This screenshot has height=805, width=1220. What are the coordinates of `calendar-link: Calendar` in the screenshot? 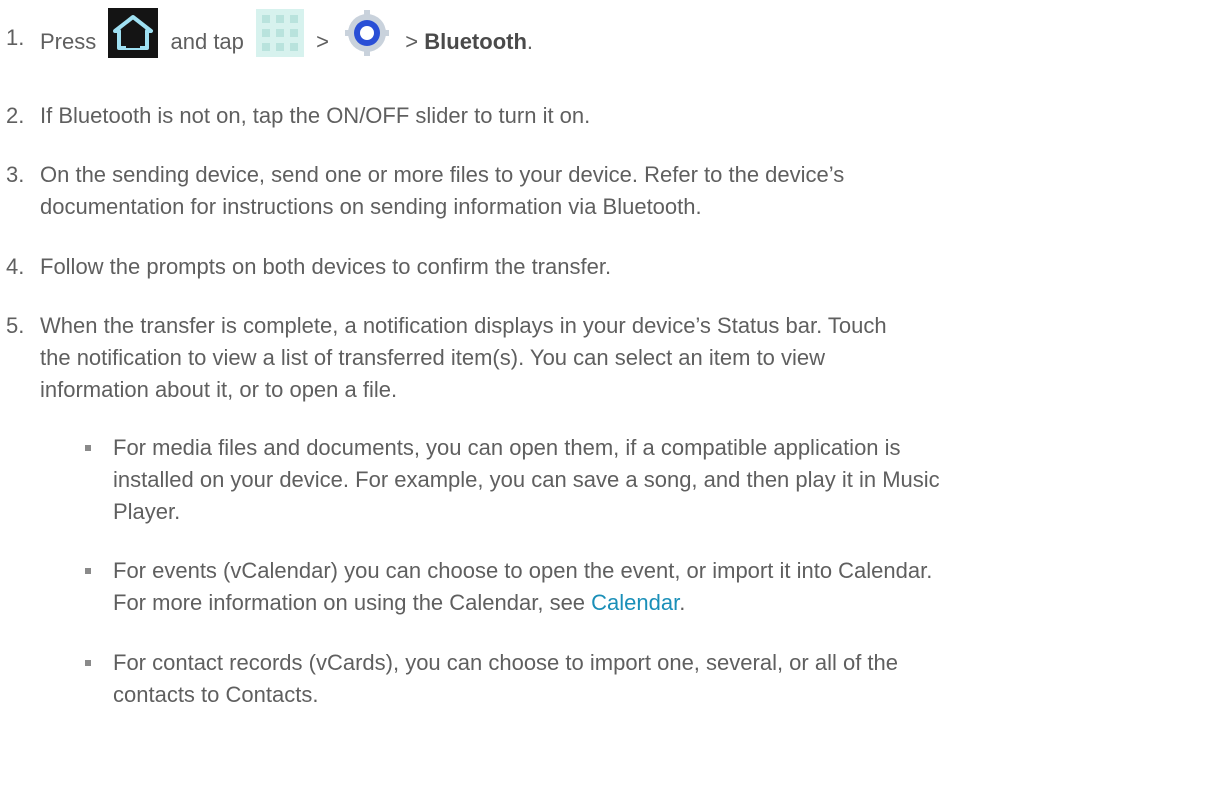 It's located at (635, 602).